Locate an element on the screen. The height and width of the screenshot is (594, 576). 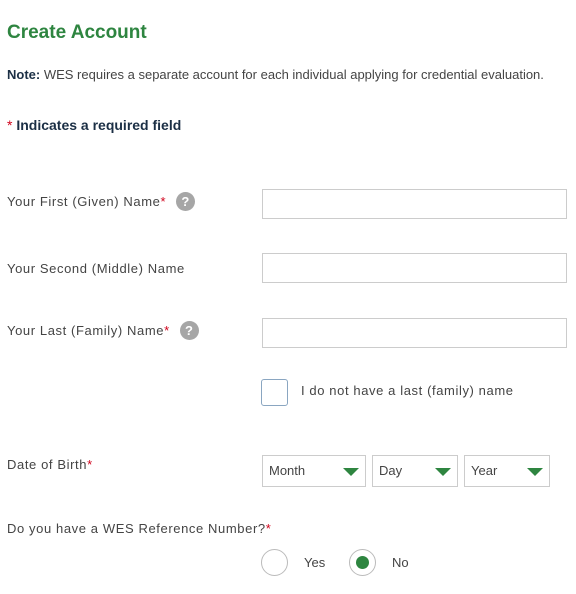
dob-year-select: Year is located at coordinates (507, 471).